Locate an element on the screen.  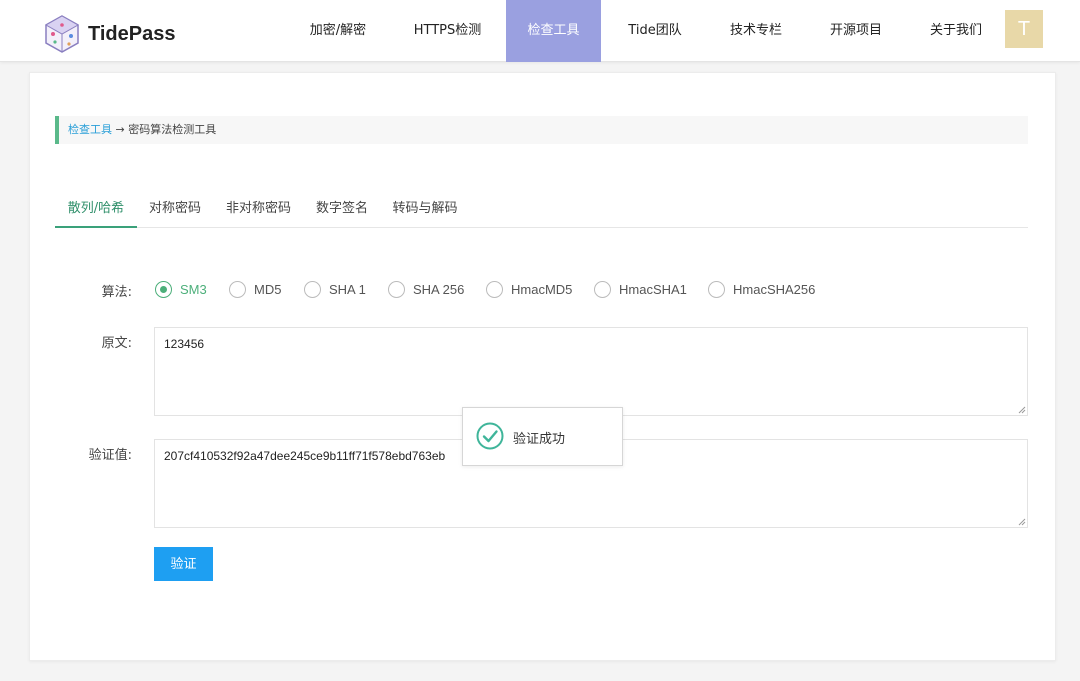
nav-item-tide-team: Tide团队 is located at coordinates (655, 31).